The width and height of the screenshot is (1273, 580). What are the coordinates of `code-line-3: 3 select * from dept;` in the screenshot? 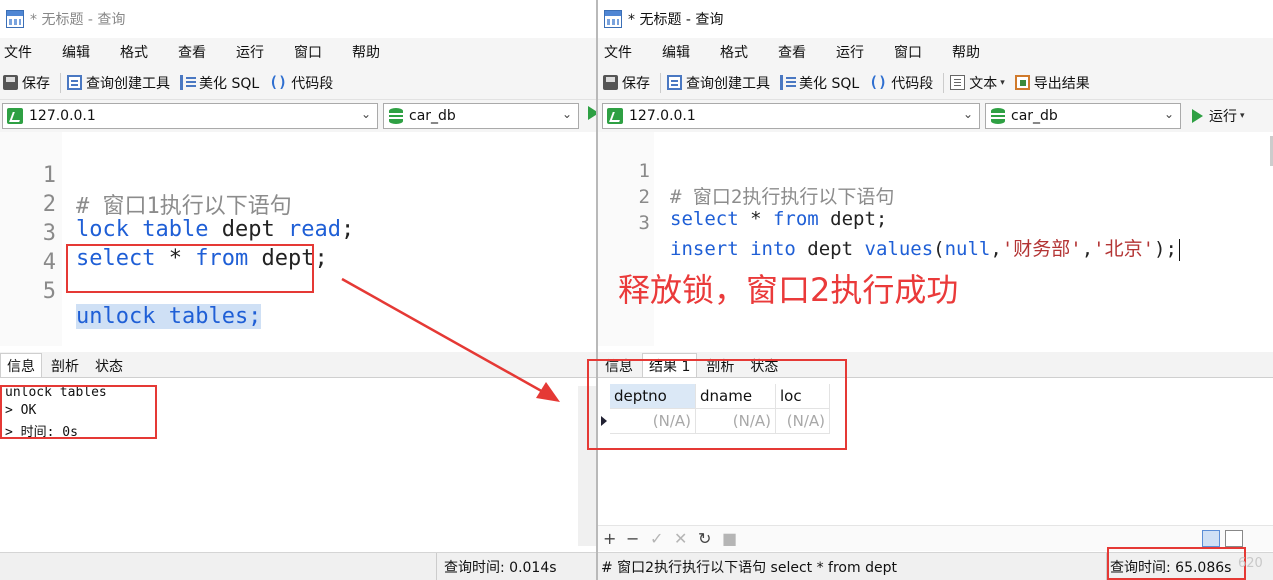 It's located at (185, 246).